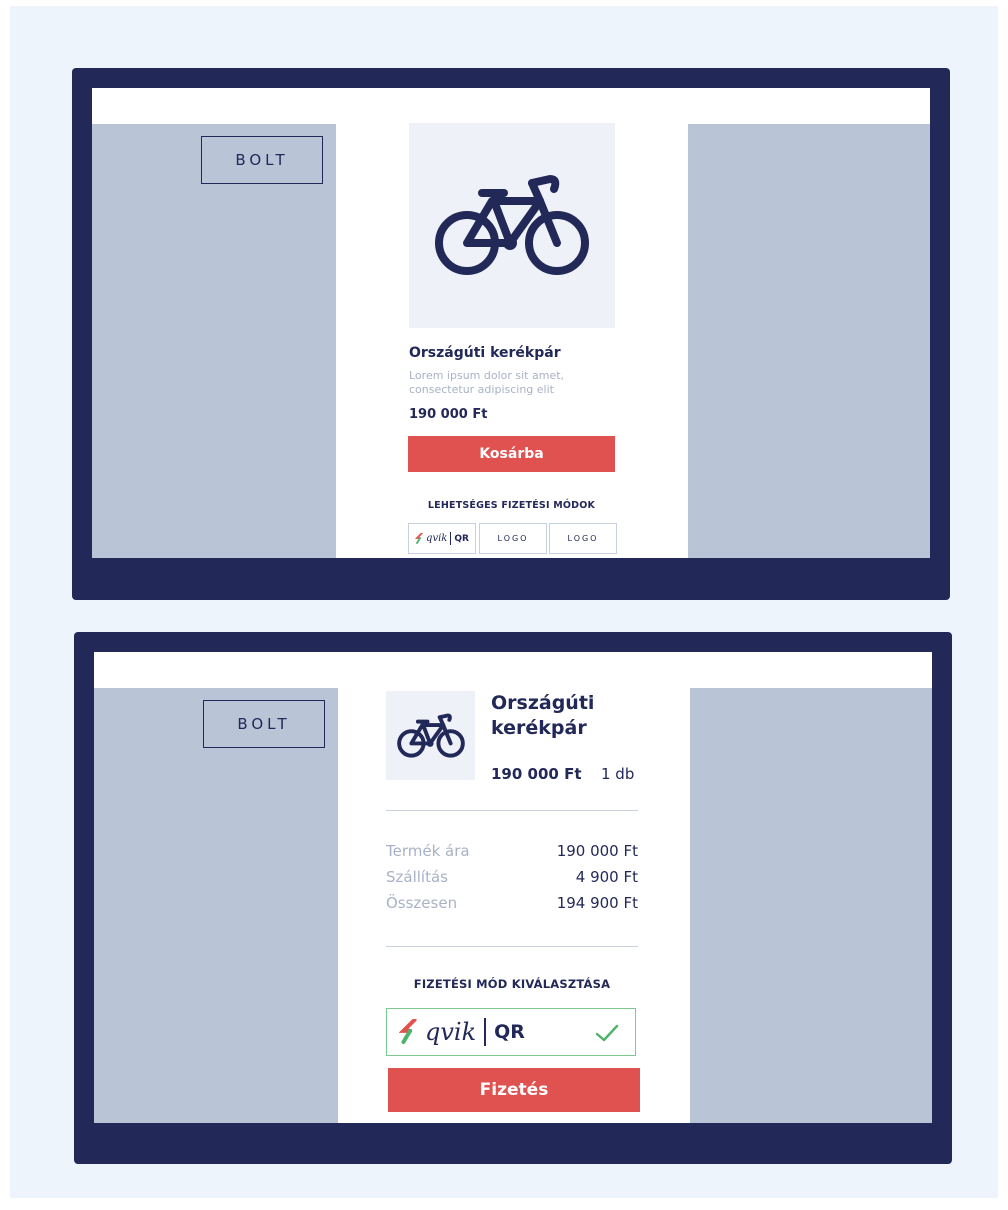 This screenshot has width=1008, height=1210. What do you see at coordinates (485, 353) in the screenshot?
I see `product-title: Országúti kerékpár` at bounding box center [485, 353].